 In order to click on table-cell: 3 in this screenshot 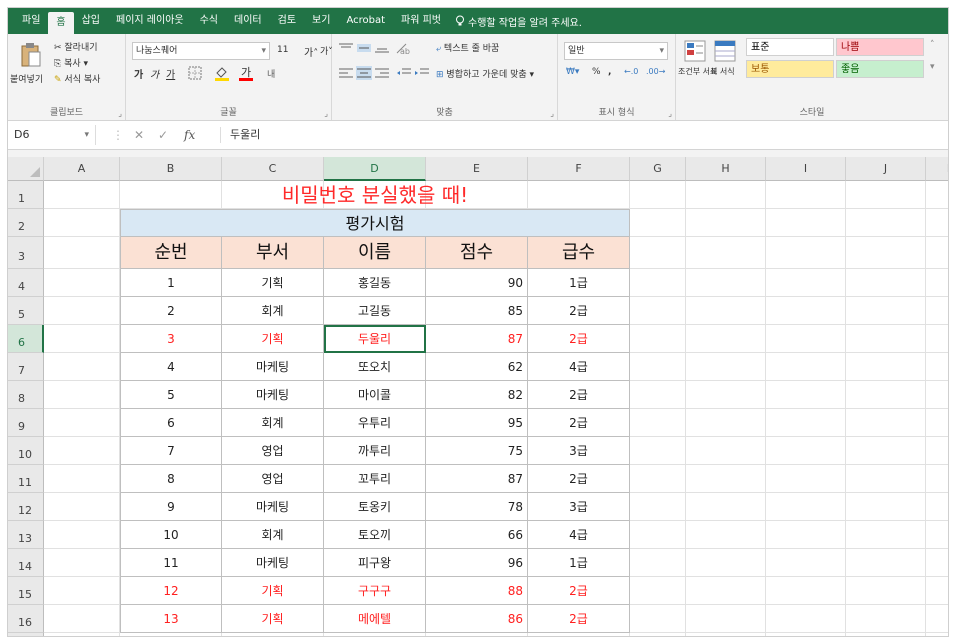, I will do `click(171, 339)`.